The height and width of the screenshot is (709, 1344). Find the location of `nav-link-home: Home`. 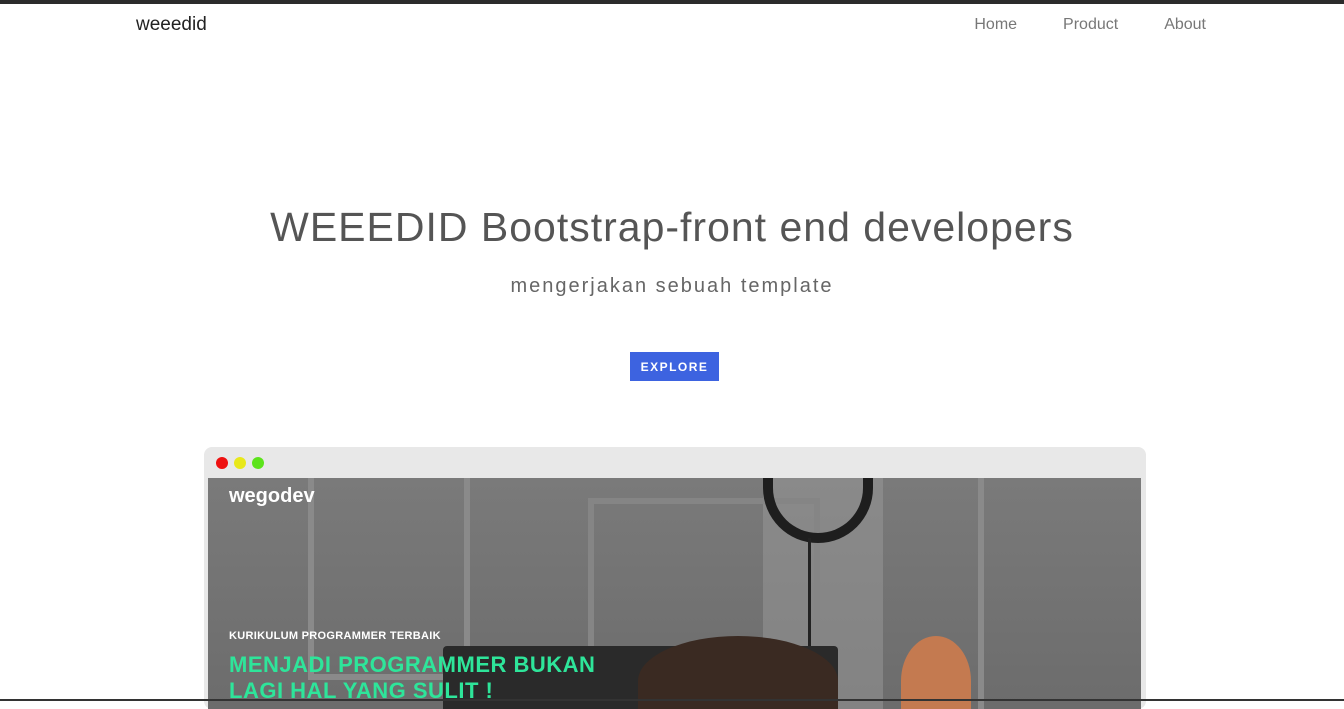

nav-link-home: Home is located at coordinates (995, 25).